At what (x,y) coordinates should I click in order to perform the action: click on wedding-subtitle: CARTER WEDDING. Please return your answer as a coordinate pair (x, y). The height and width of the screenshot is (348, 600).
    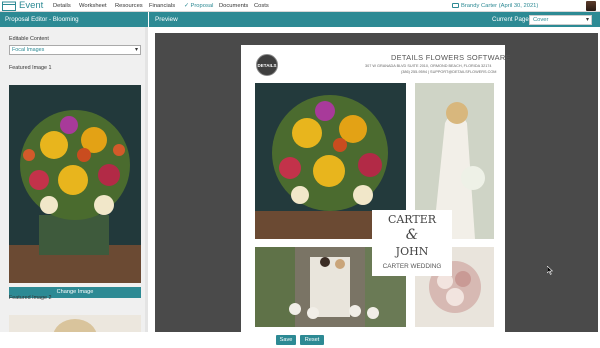
    Looking at the image, I should click on (412, 266).